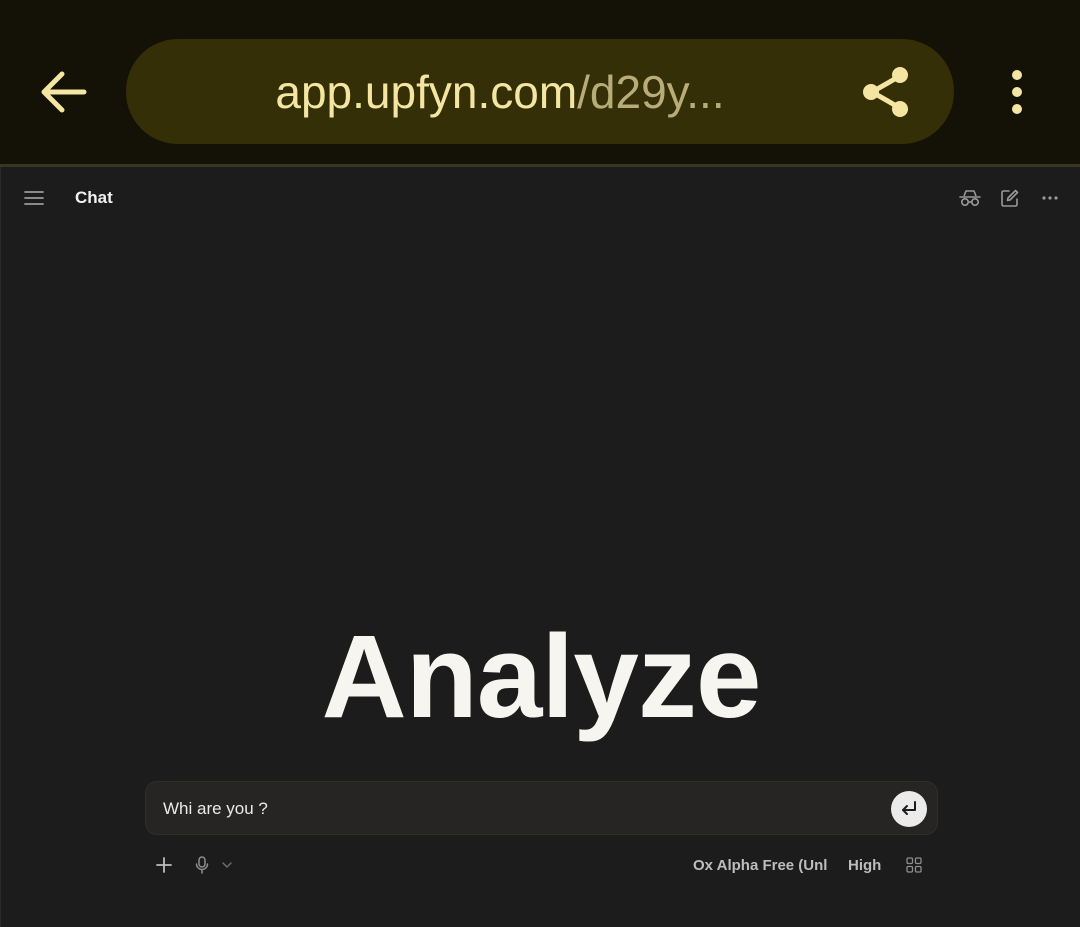 The width and height of the screenshot is (1080, 927). I want to click on share-button, so click(886, 92).